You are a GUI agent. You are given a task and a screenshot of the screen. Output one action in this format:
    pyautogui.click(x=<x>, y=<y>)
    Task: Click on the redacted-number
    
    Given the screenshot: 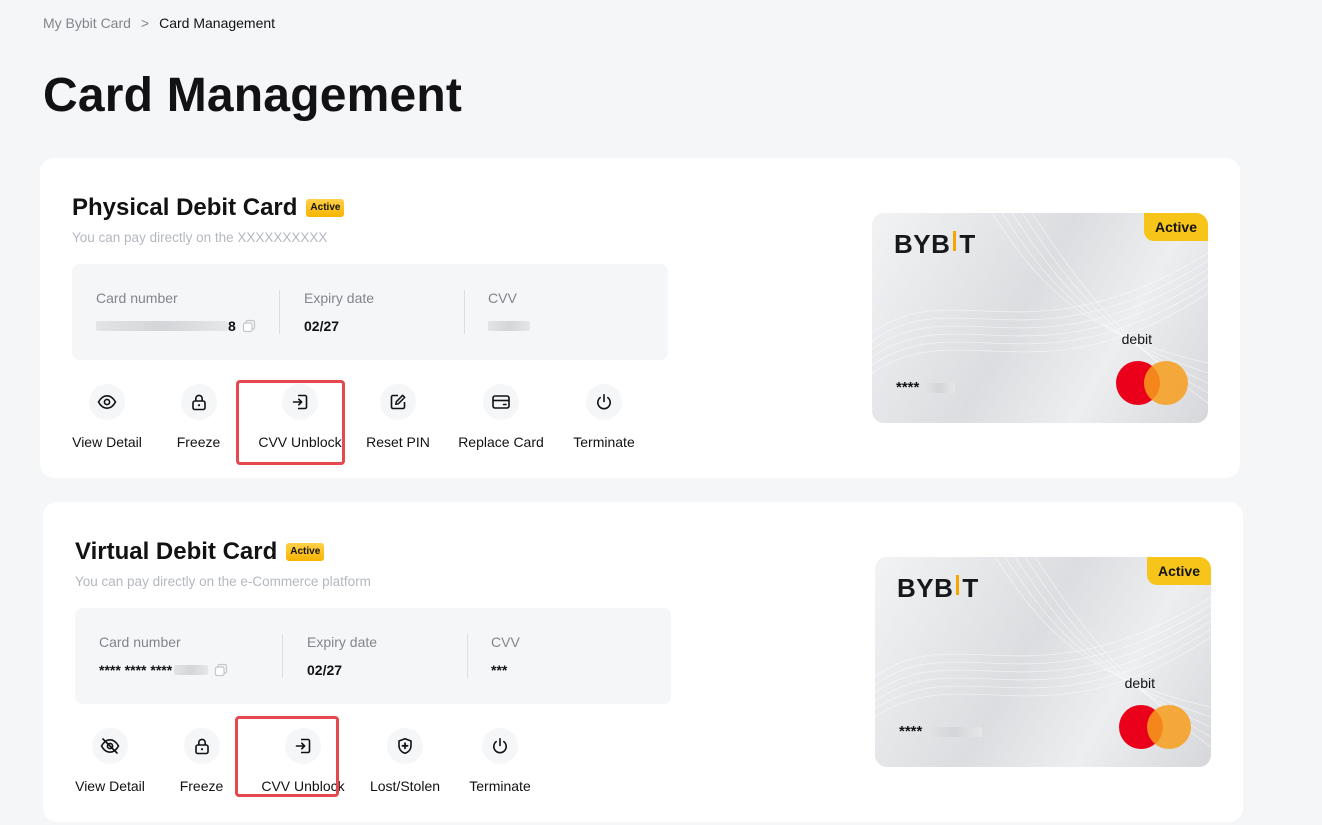 What is the action you would take?
    pyautogui.click(x=162, y=326)
    